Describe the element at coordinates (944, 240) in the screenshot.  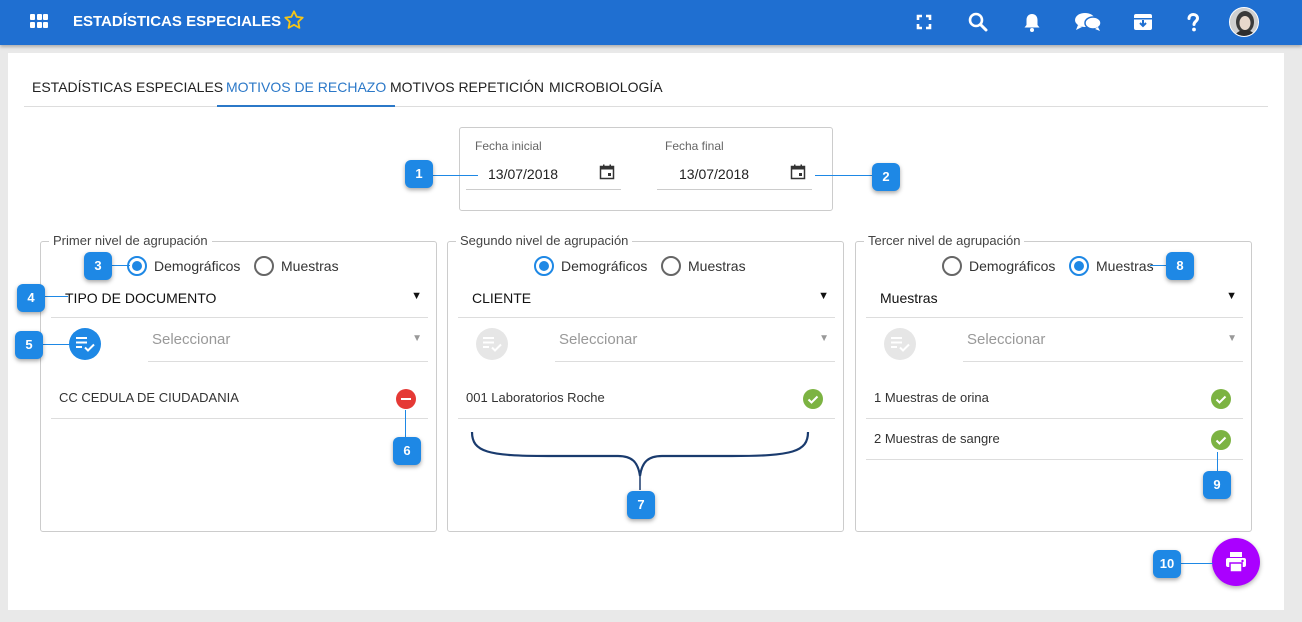
I see `group-legend: Tercer nivel de agrupación` at that location.